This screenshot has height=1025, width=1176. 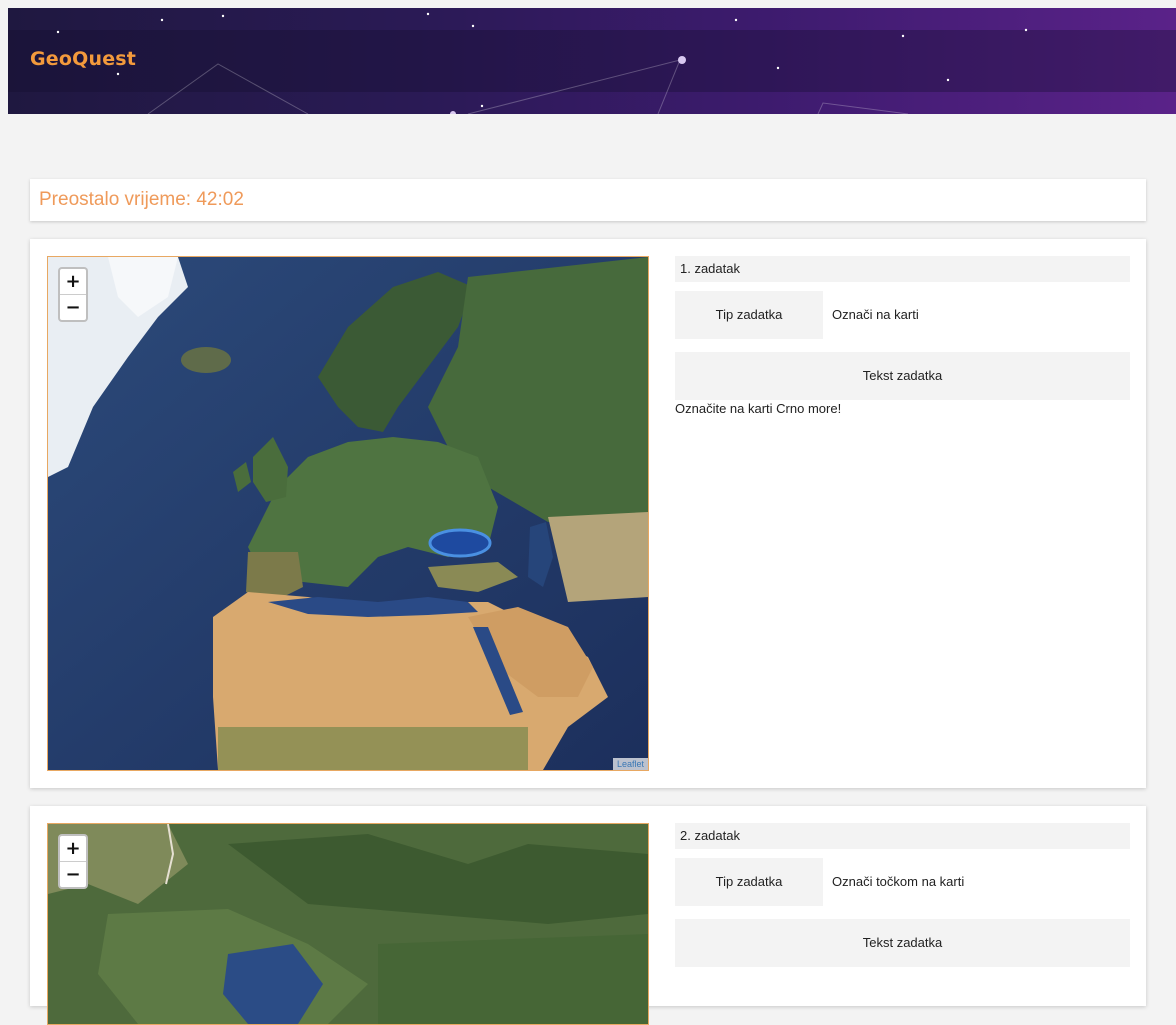 What do you see at coordinates (875, 314) in the screenshot?
I see `task-type-value: Označi na karti` at bounding box center [875, 314].